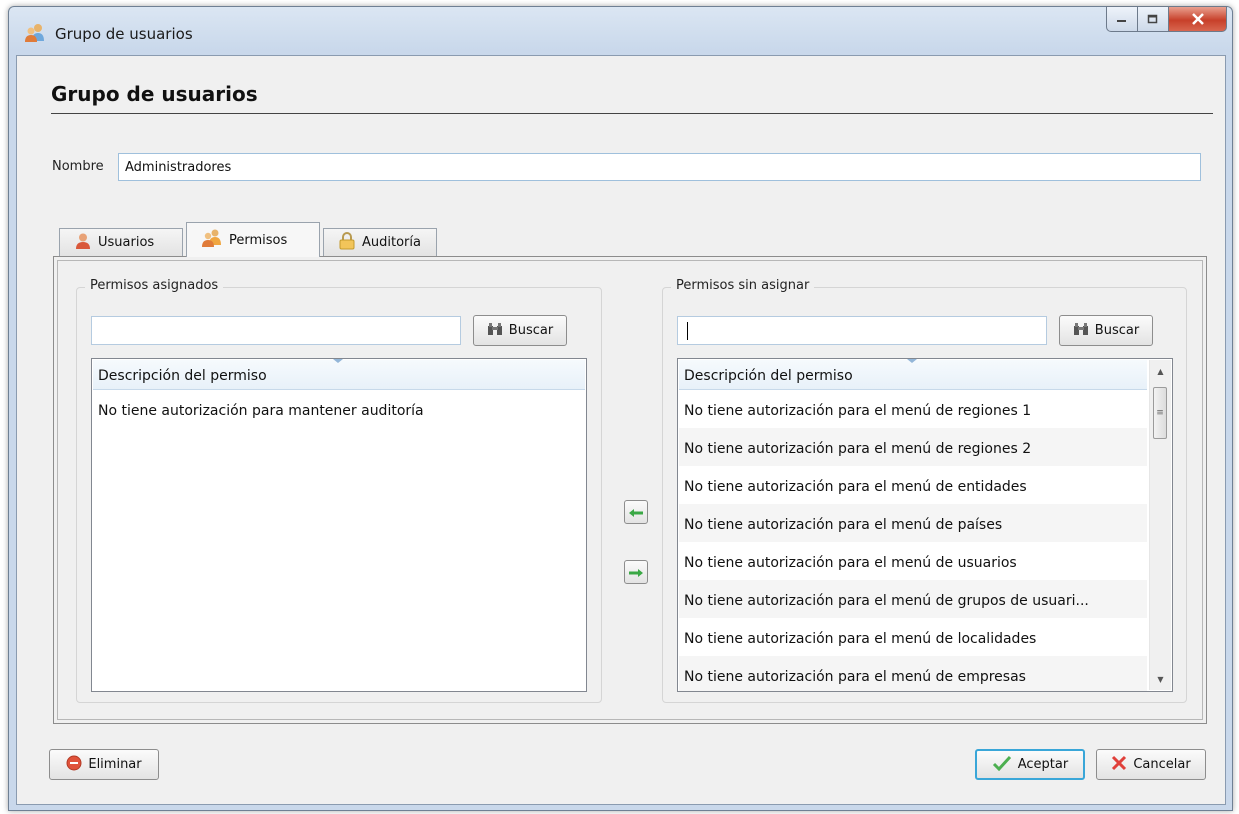 Image resolution: width=1239 pixels, height=814 pixels. What do you see at coordinates (258, 240) in the screenshot?
I see `tab-permisos-label: Permisos` at bounding box center [258, 240].